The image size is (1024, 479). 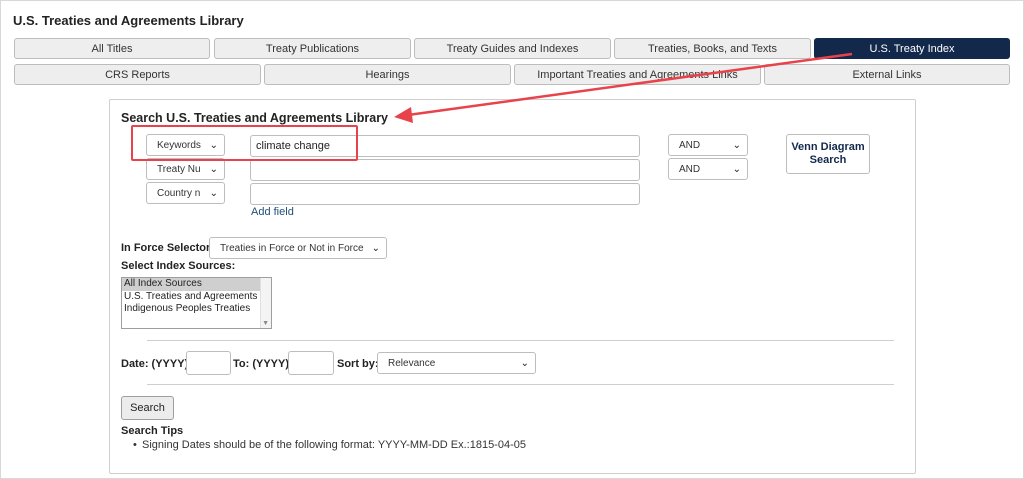 What do you see at coordinates (208, 363) in the screenshot?
I see `date-from-input` at bounding box center [208, 363].